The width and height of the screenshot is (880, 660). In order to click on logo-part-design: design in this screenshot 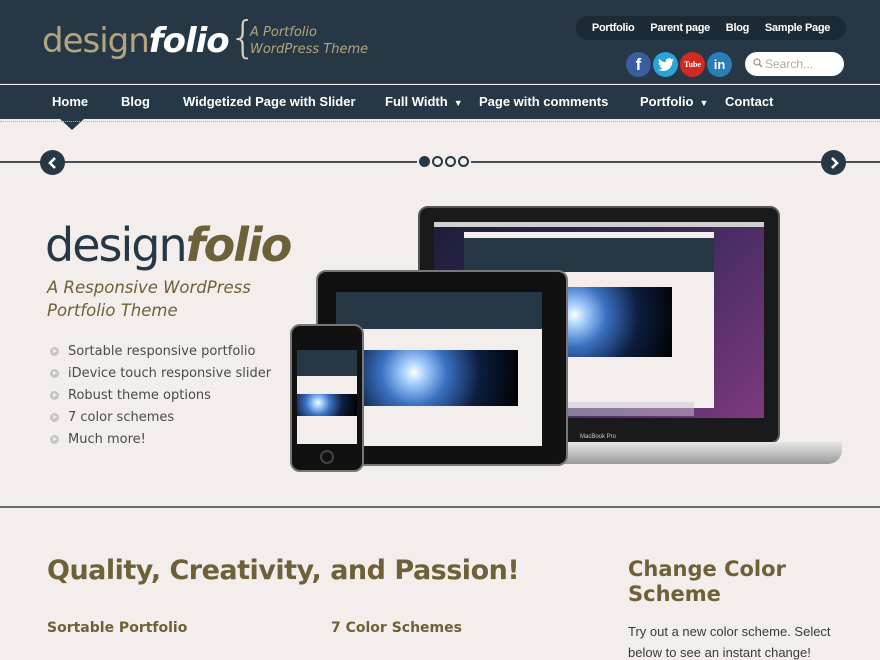, I will do `click(96, 41)`.